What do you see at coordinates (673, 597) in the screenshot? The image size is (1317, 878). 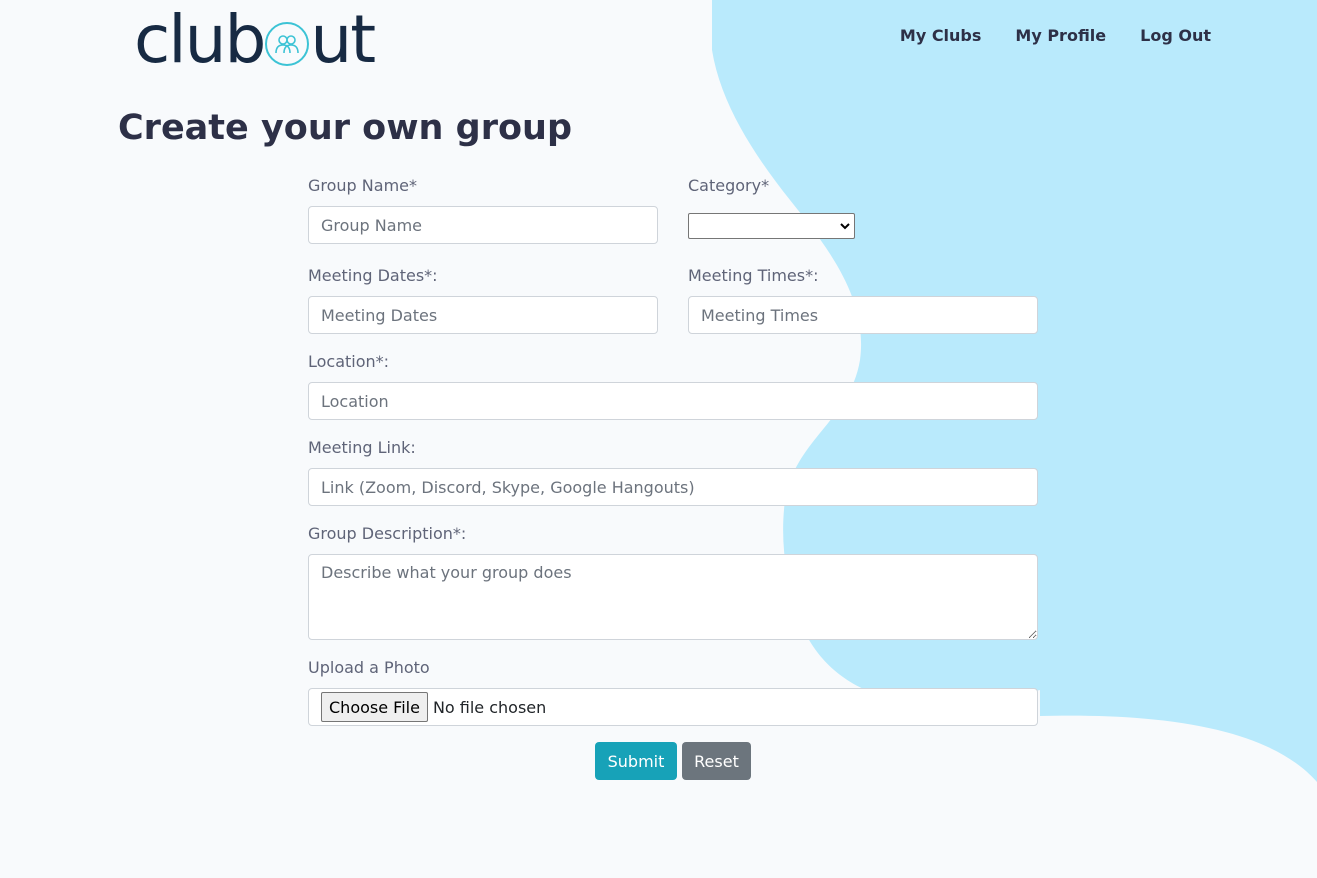 I see `description-textarea` at bounding box center [673, 597].